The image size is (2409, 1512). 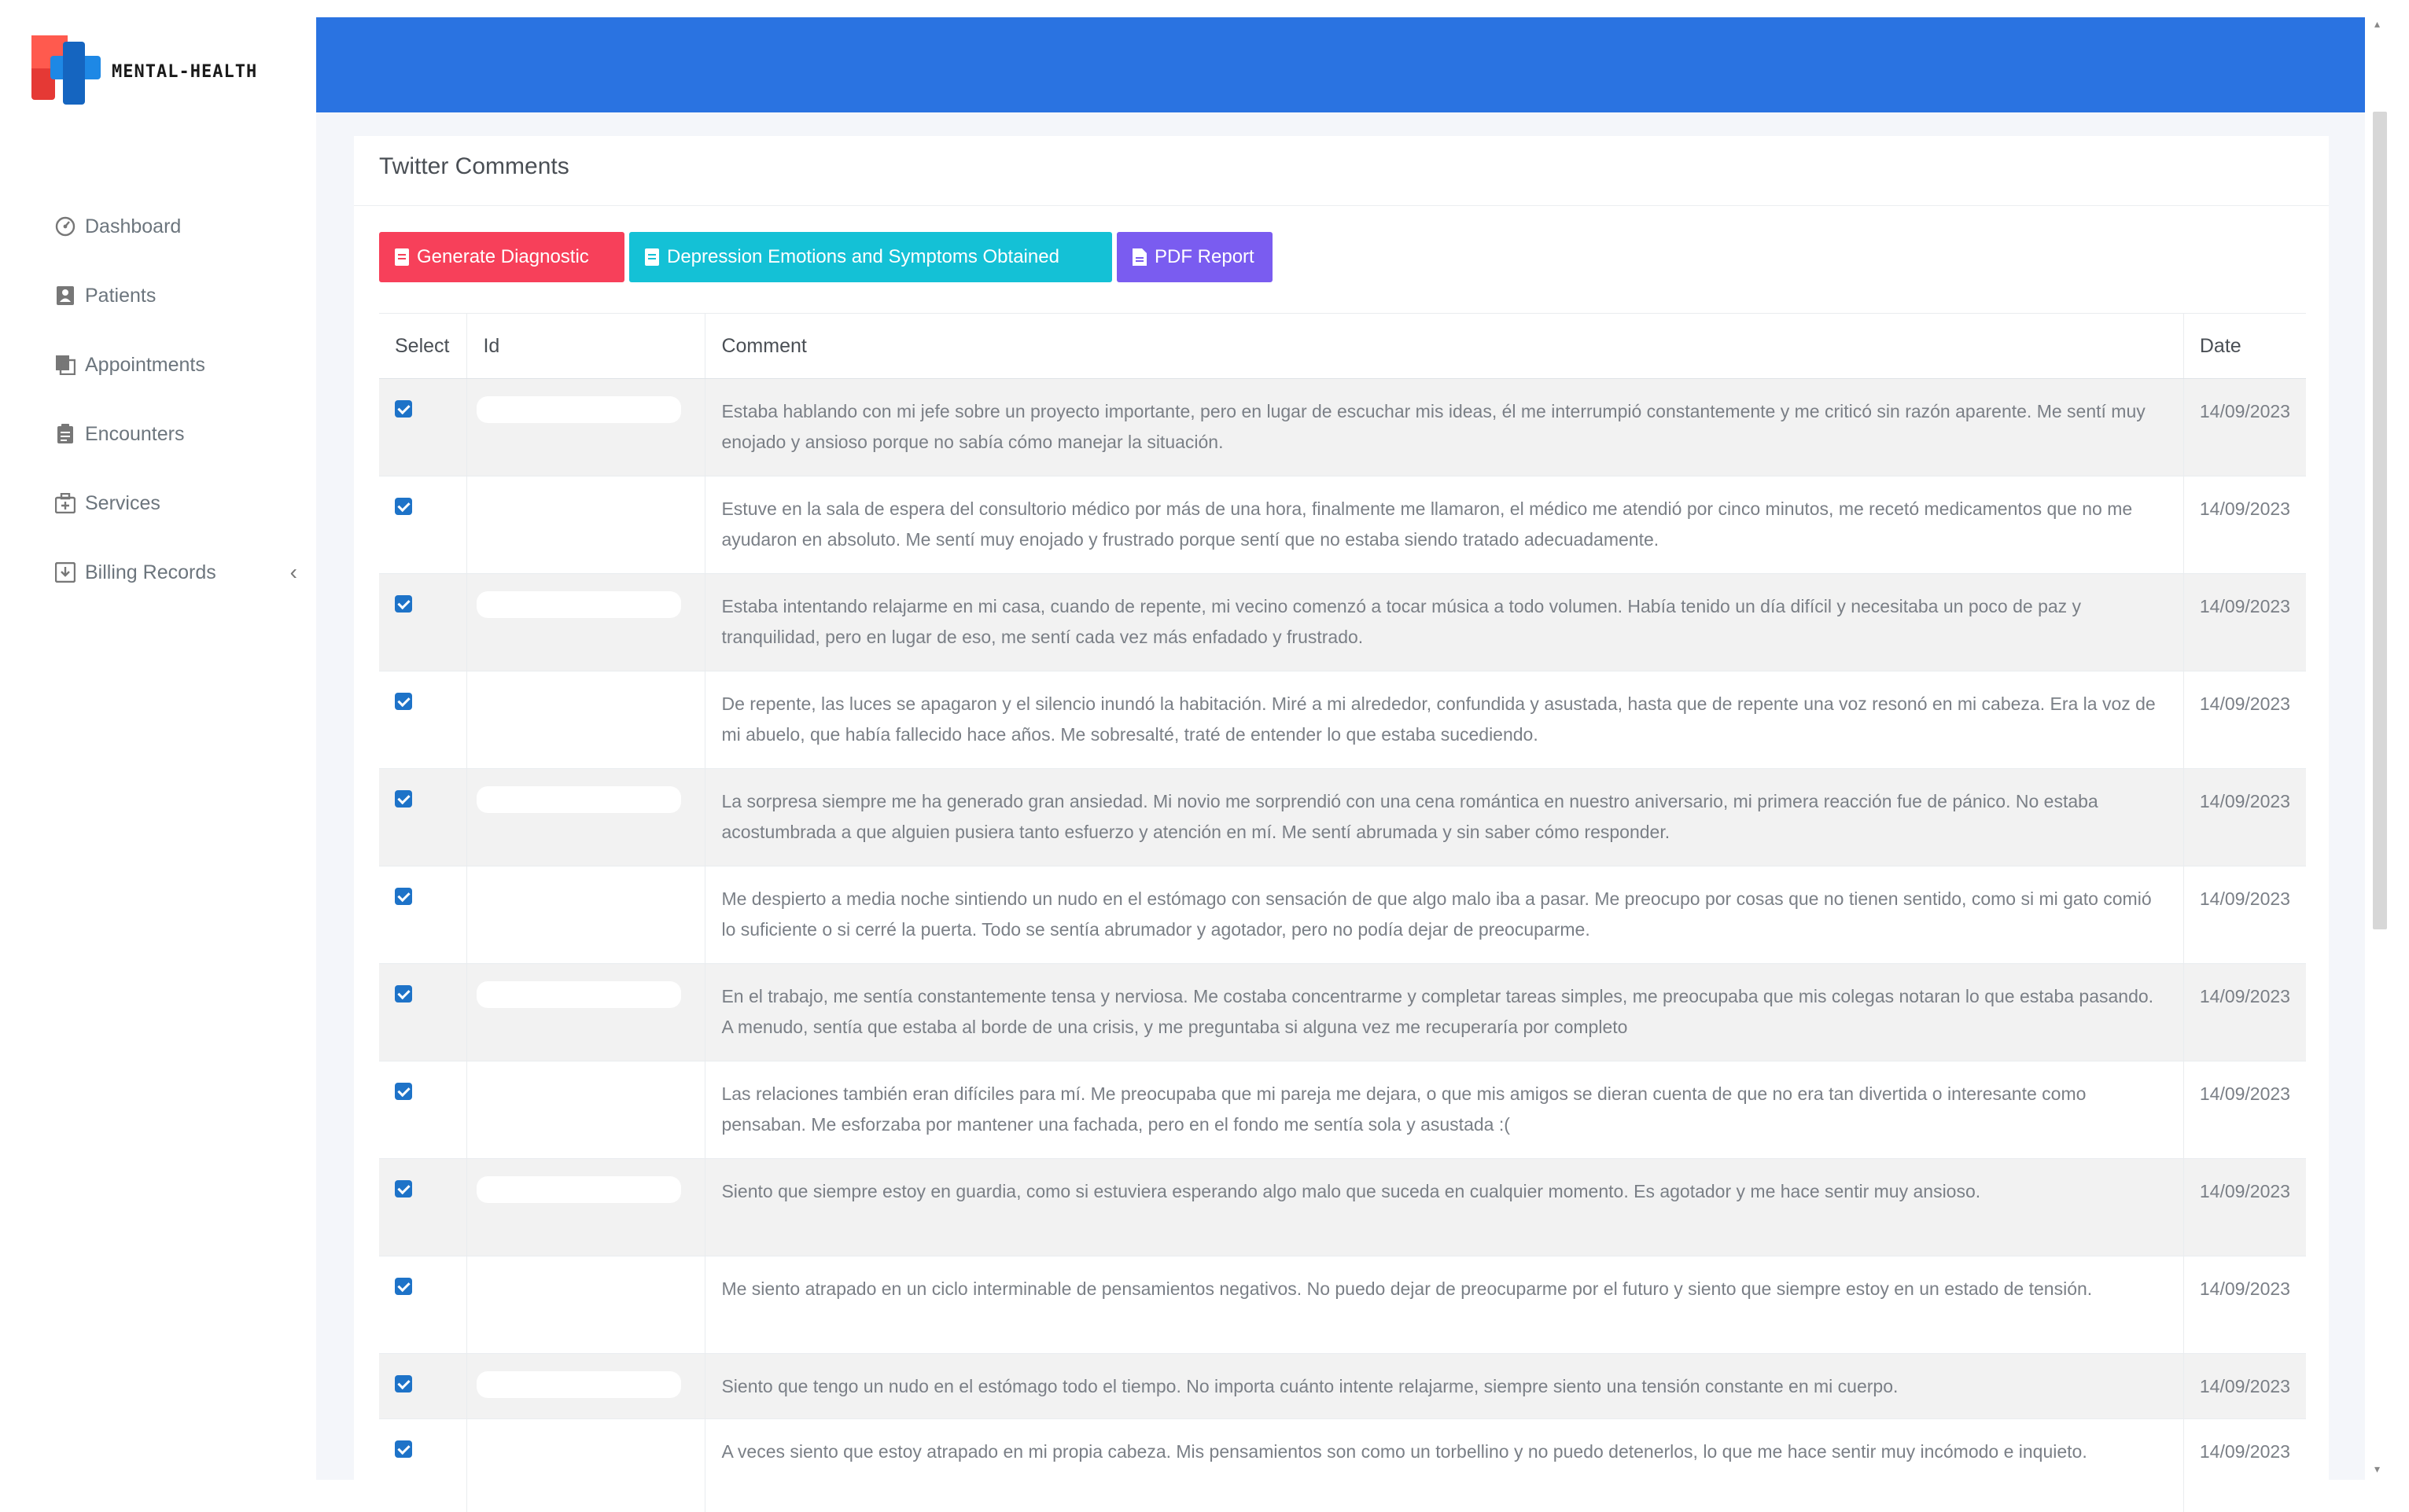 What do you see at coordinates (652, 257) in the screenshot?
I see `document-icon` at bounding box center [652, 257].